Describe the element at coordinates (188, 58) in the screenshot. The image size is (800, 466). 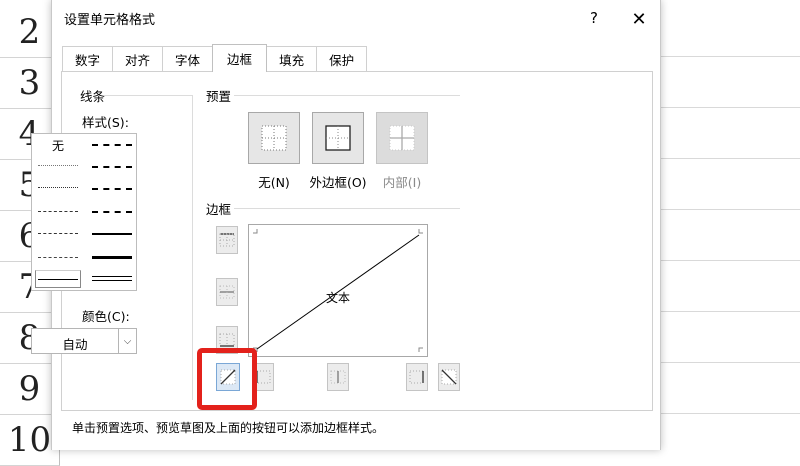
I see `tab-font: 字体` at that location.